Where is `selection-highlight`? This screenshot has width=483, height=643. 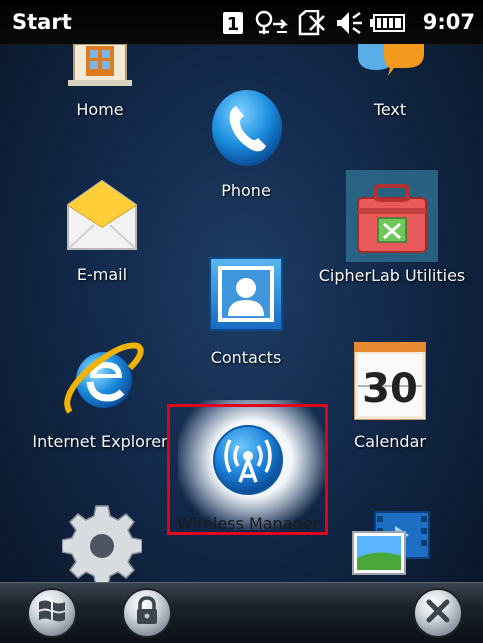 selection-highlight is located at coordinates (247, 469).